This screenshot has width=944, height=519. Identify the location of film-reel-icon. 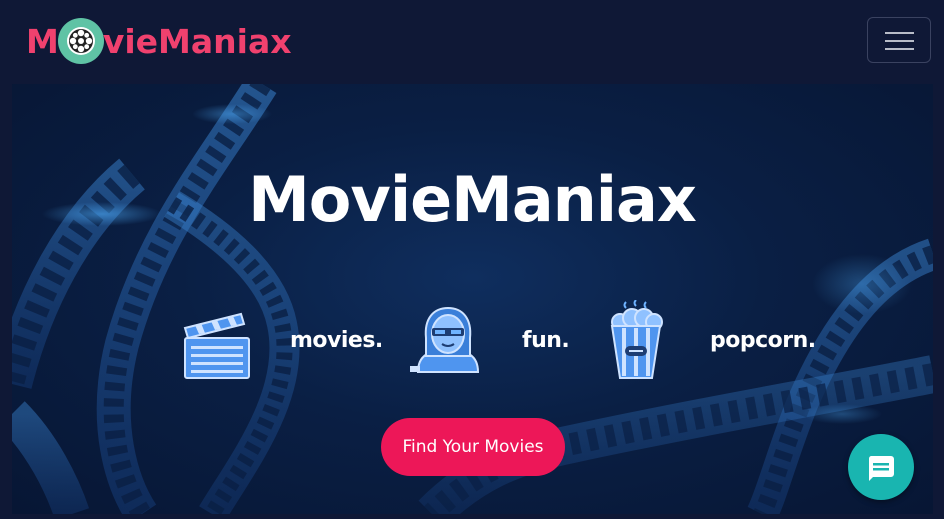
(80, 41).